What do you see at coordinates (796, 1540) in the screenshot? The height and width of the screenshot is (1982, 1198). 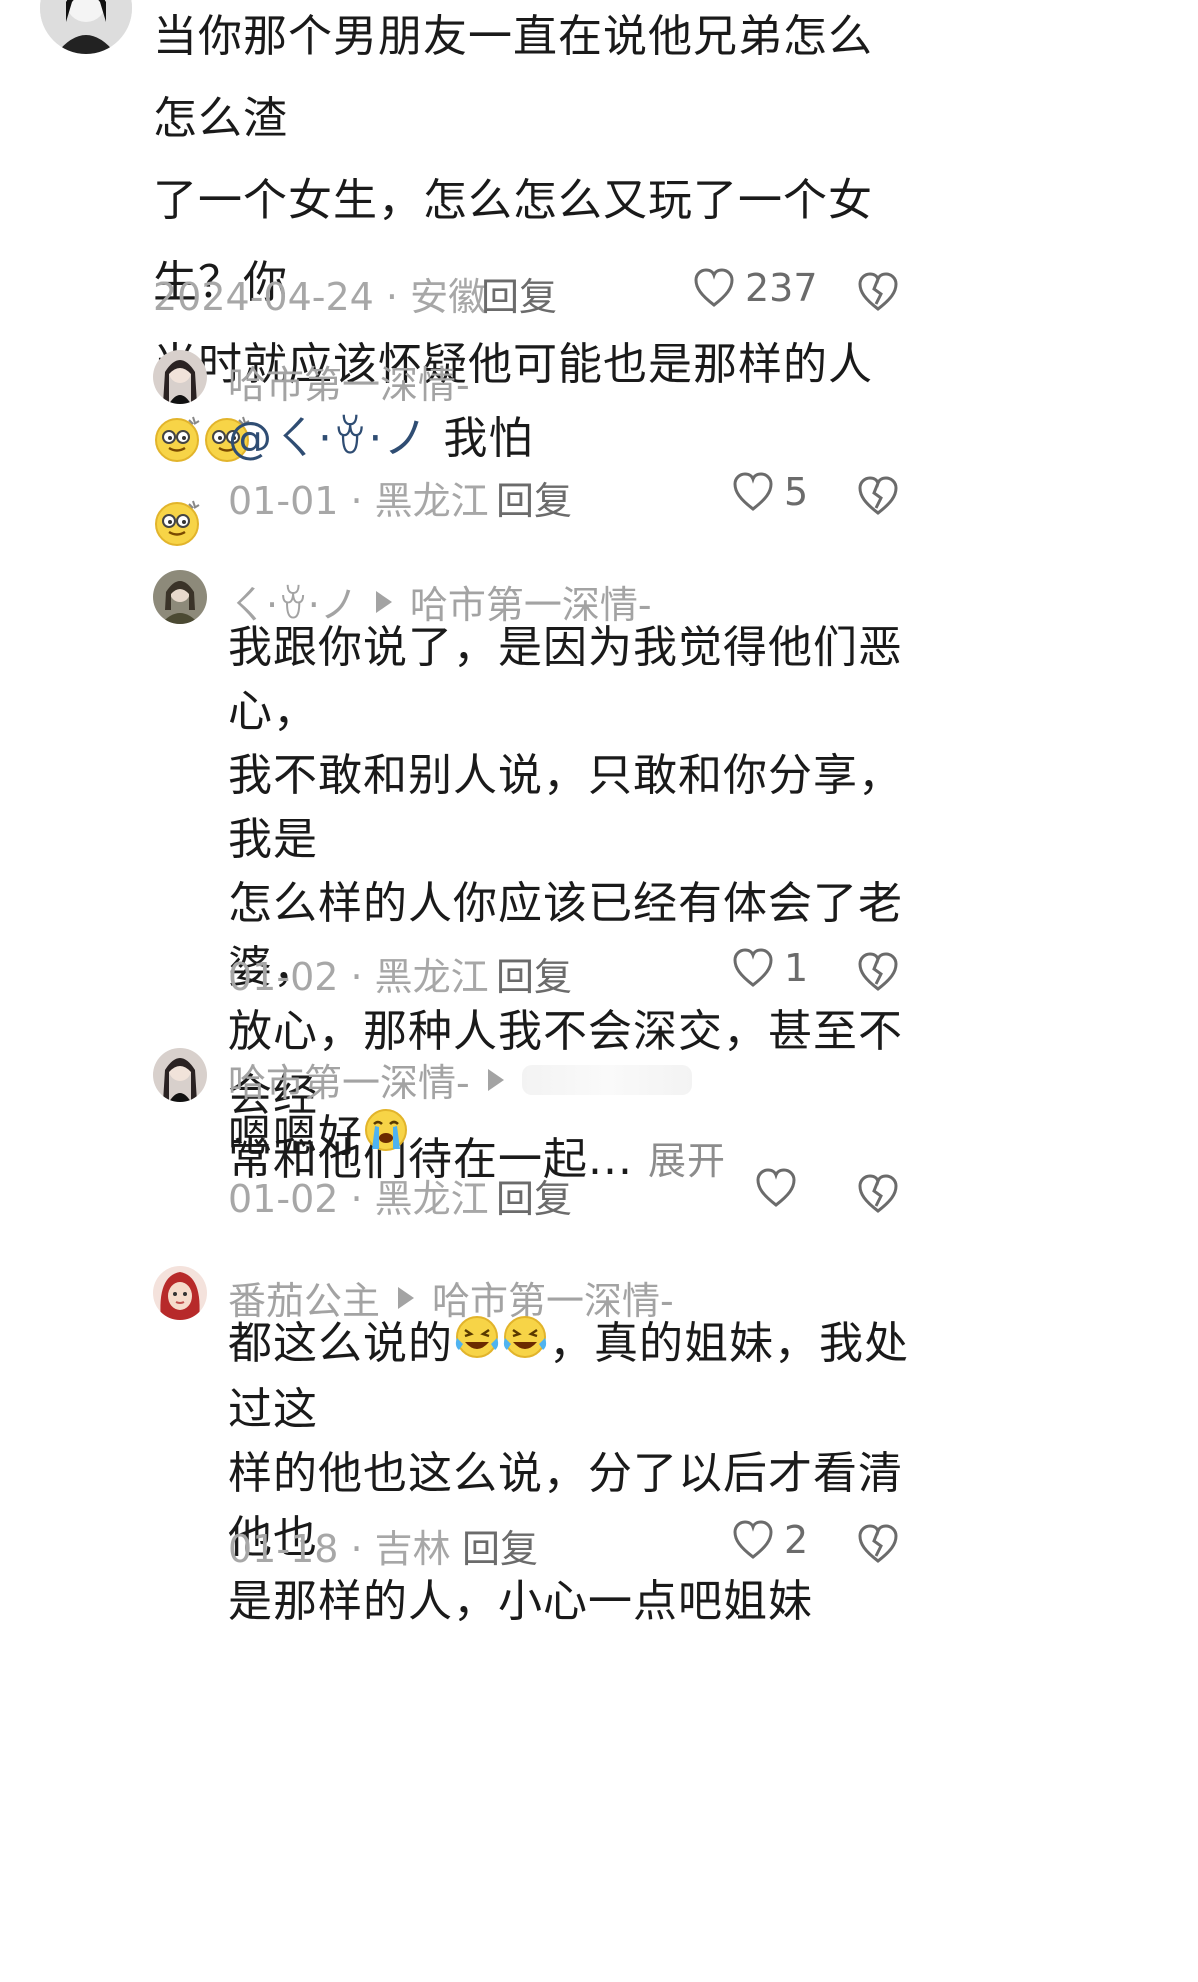 I see `like-count: 2` at bounding box center [796, 1540].